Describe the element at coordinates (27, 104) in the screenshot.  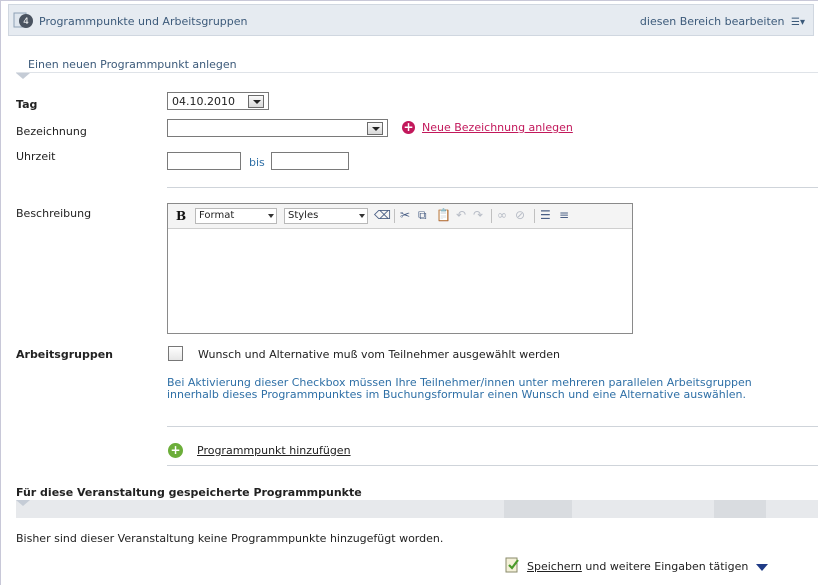
I see `tag-label: Tag` at that location.